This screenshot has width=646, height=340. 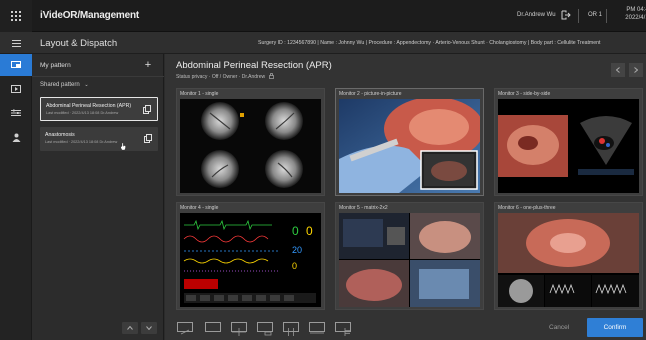 I want to click on pattern-card-title: Anastomosis, so click(x=60, y=135).